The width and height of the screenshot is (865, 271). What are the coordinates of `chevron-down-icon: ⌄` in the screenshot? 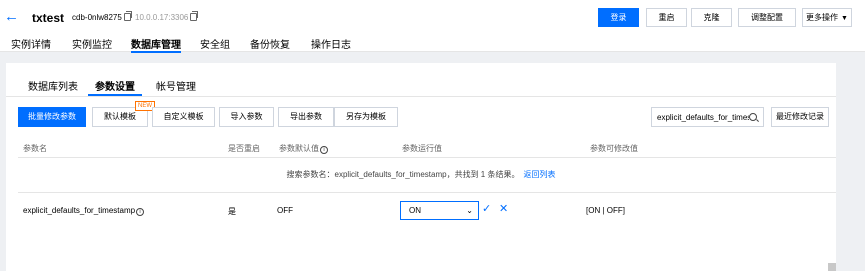 It's located at (469, 210).